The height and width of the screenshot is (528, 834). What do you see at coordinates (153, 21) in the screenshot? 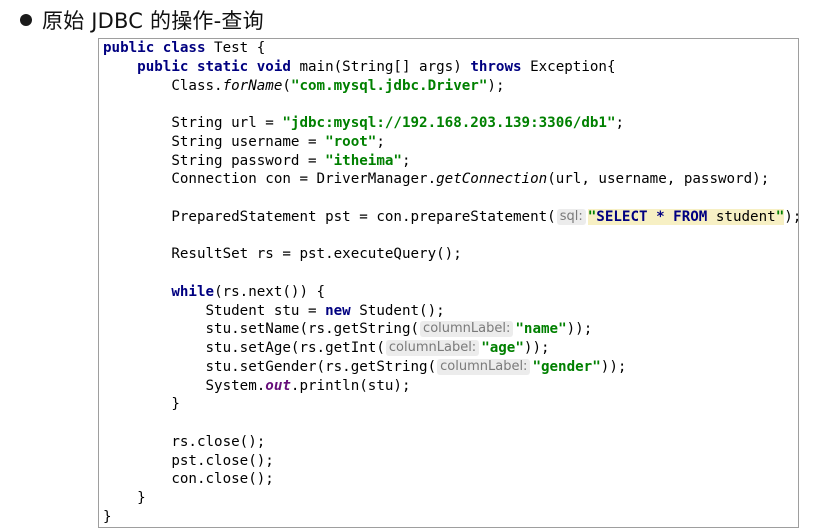
I see `page-title: 原始 JDBC 的操作-查询` at bounding box center [153, 21].